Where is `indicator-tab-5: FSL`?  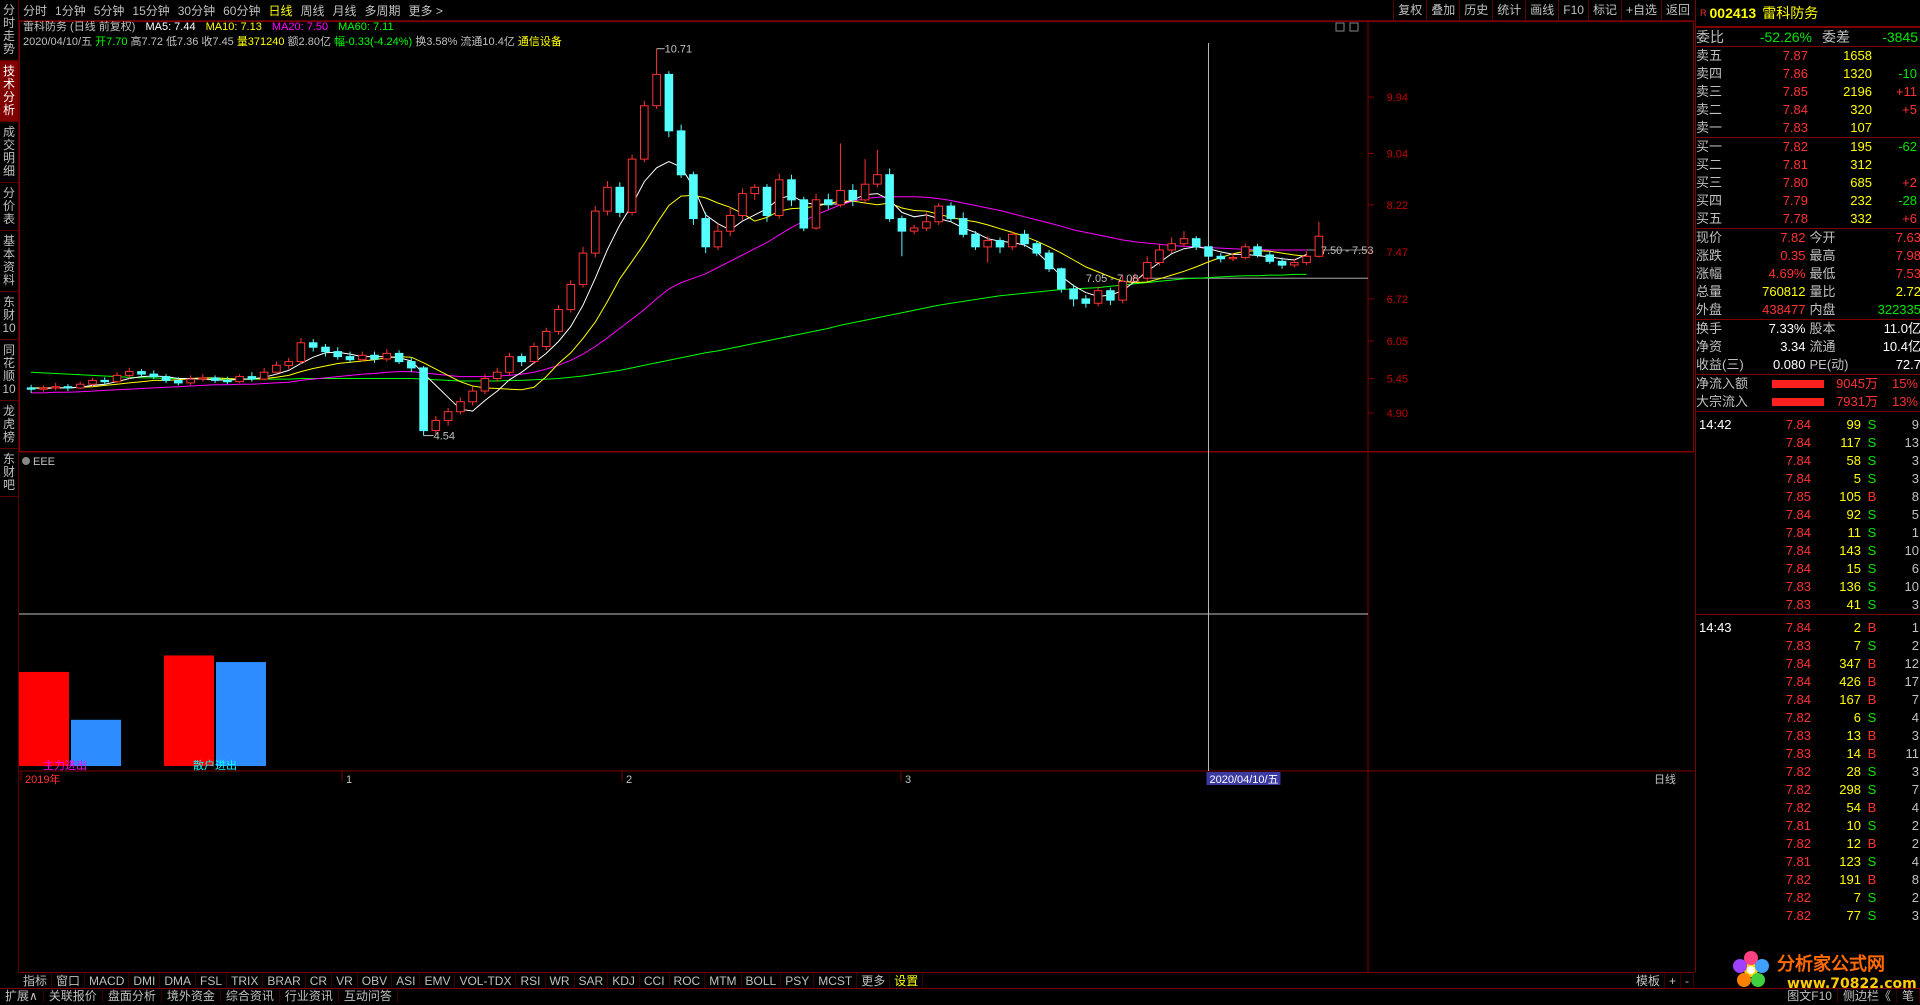
indicator-tab-5: FSL is located at coordinates (212, 981).